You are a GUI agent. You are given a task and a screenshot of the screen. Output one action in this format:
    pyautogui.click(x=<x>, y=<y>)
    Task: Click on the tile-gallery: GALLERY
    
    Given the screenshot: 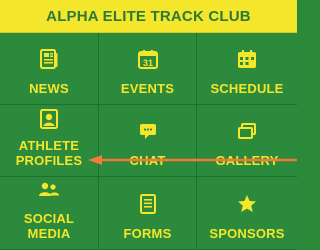 What is the action you would take?
    pyautogui.click(x=247, y=141)
    